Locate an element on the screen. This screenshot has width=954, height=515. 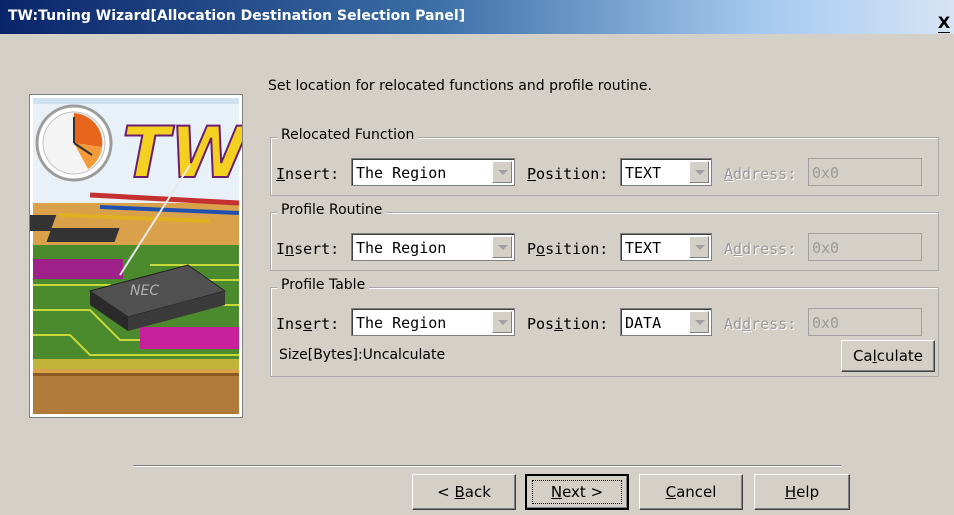
wizard-illustration: TW NEC is located at coordinates (136, 256).